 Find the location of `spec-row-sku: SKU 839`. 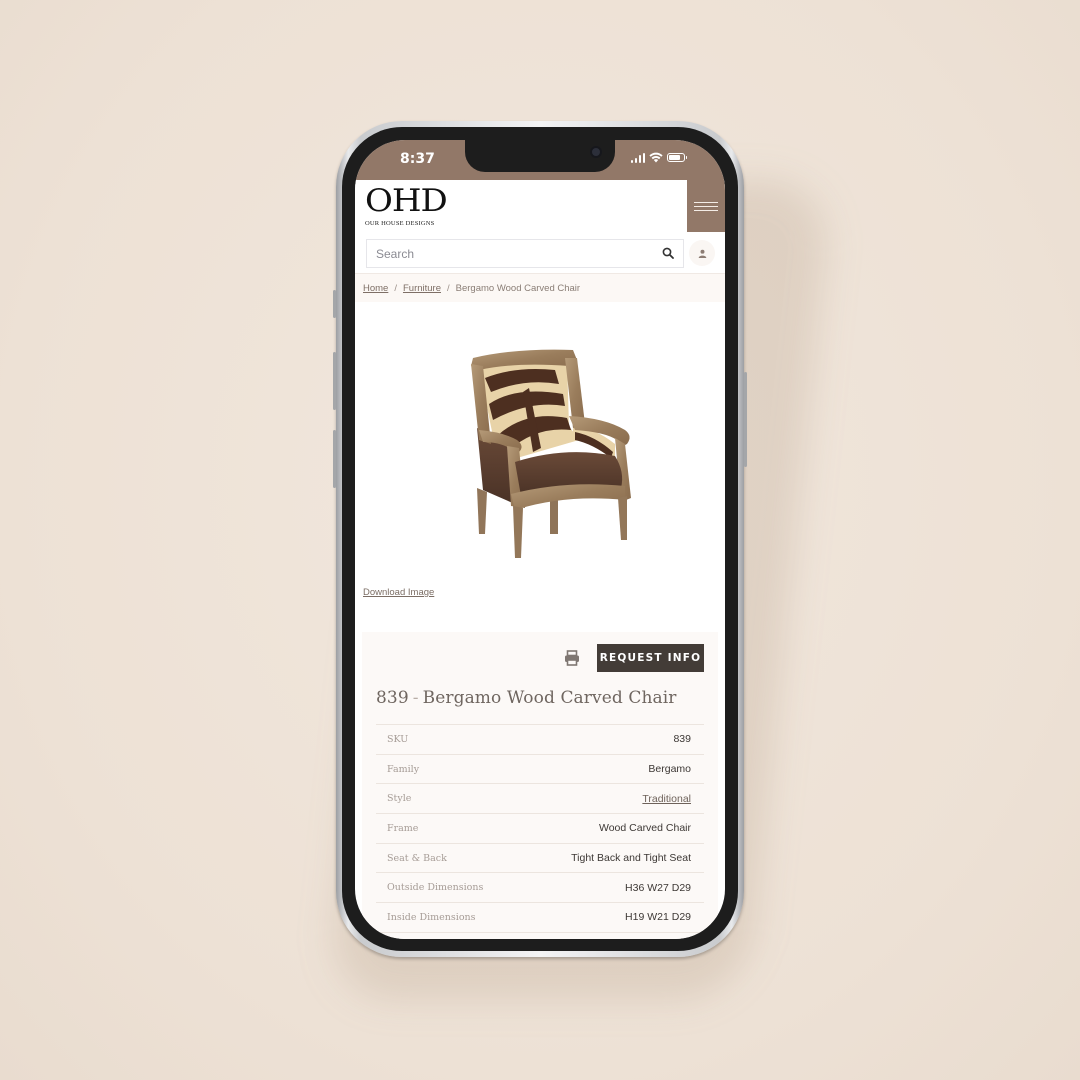

spec-row-sku: SKU 839 is located at coordinates (540, 740).